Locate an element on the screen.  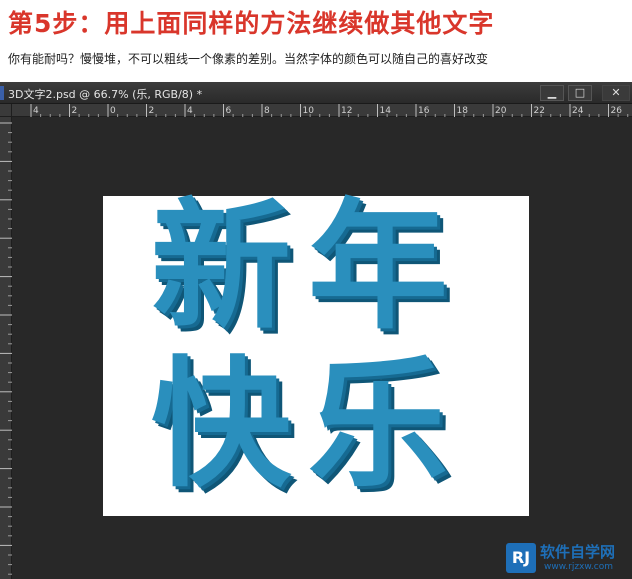
maximize-button: □ is located at coordinates (580, 93).